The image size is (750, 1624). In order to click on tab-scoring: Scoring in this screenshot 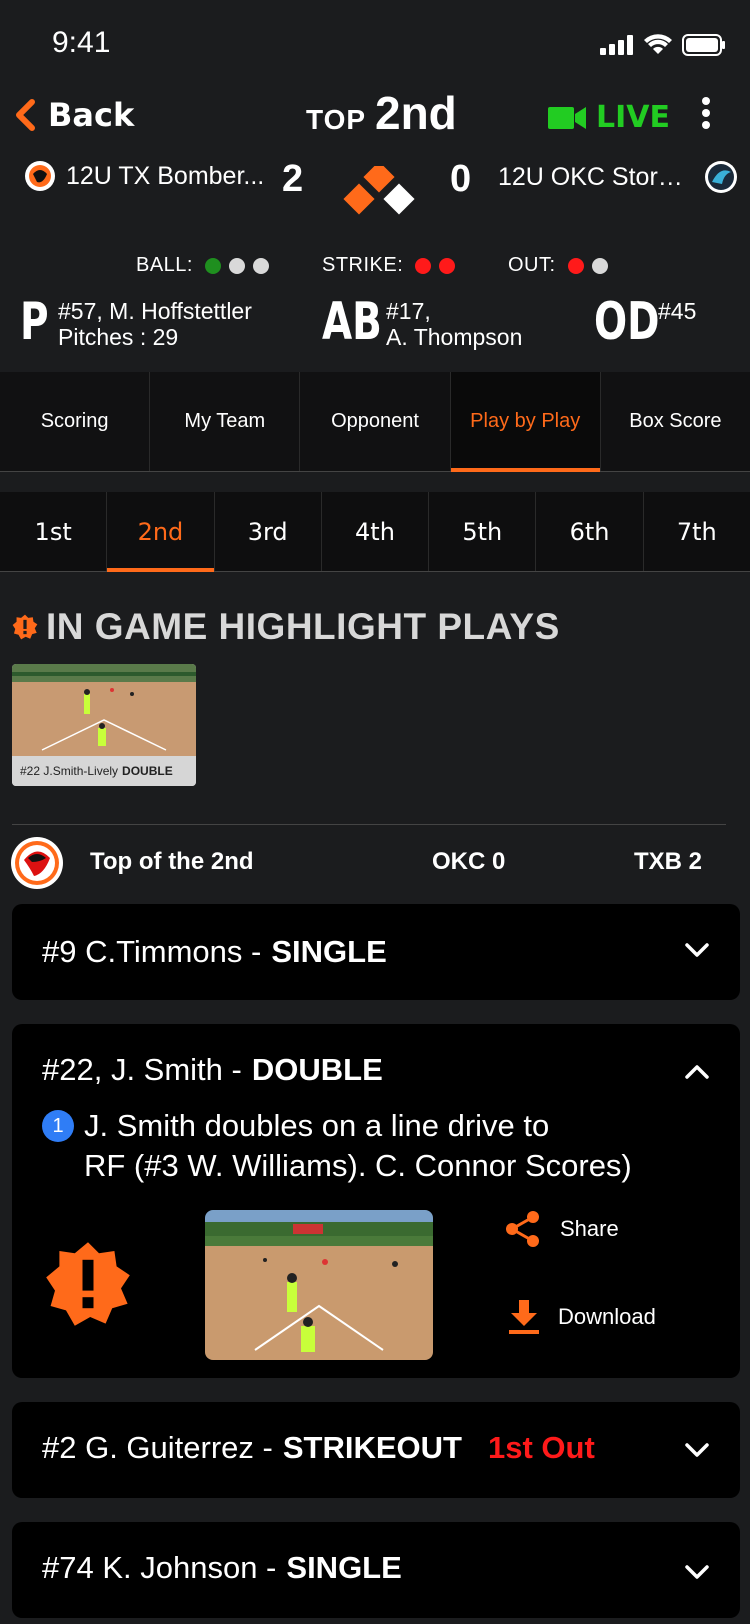, I will do `click(75, 421)`.